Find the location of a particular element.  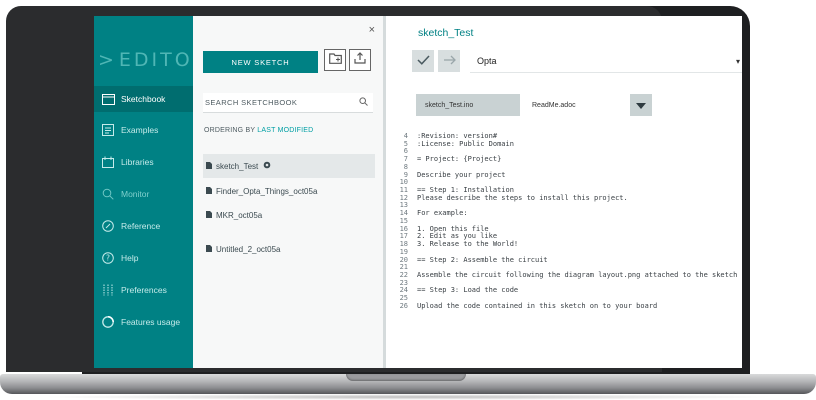

examples-icon is located at coordinates (108, 130).